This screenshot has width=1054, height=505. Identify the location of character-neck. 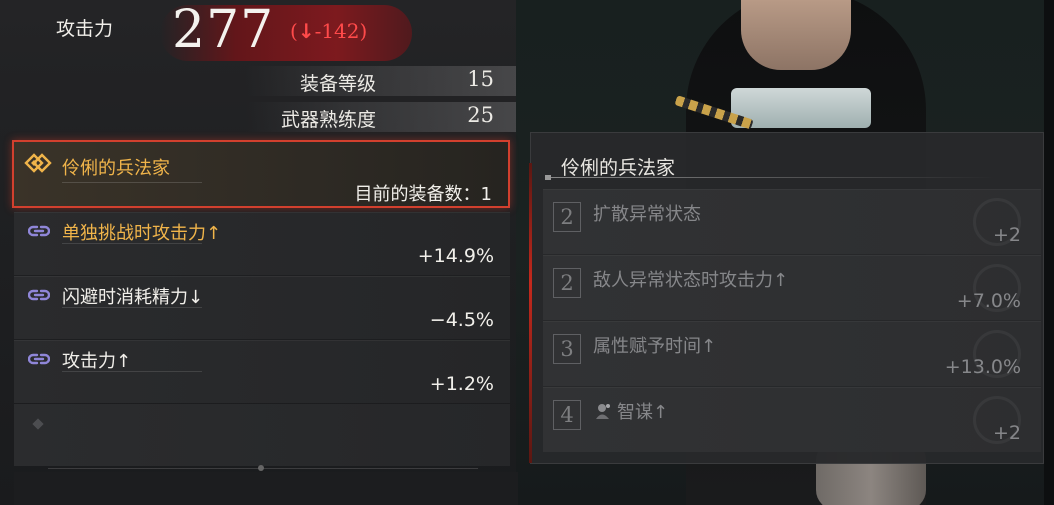
(796, 35).